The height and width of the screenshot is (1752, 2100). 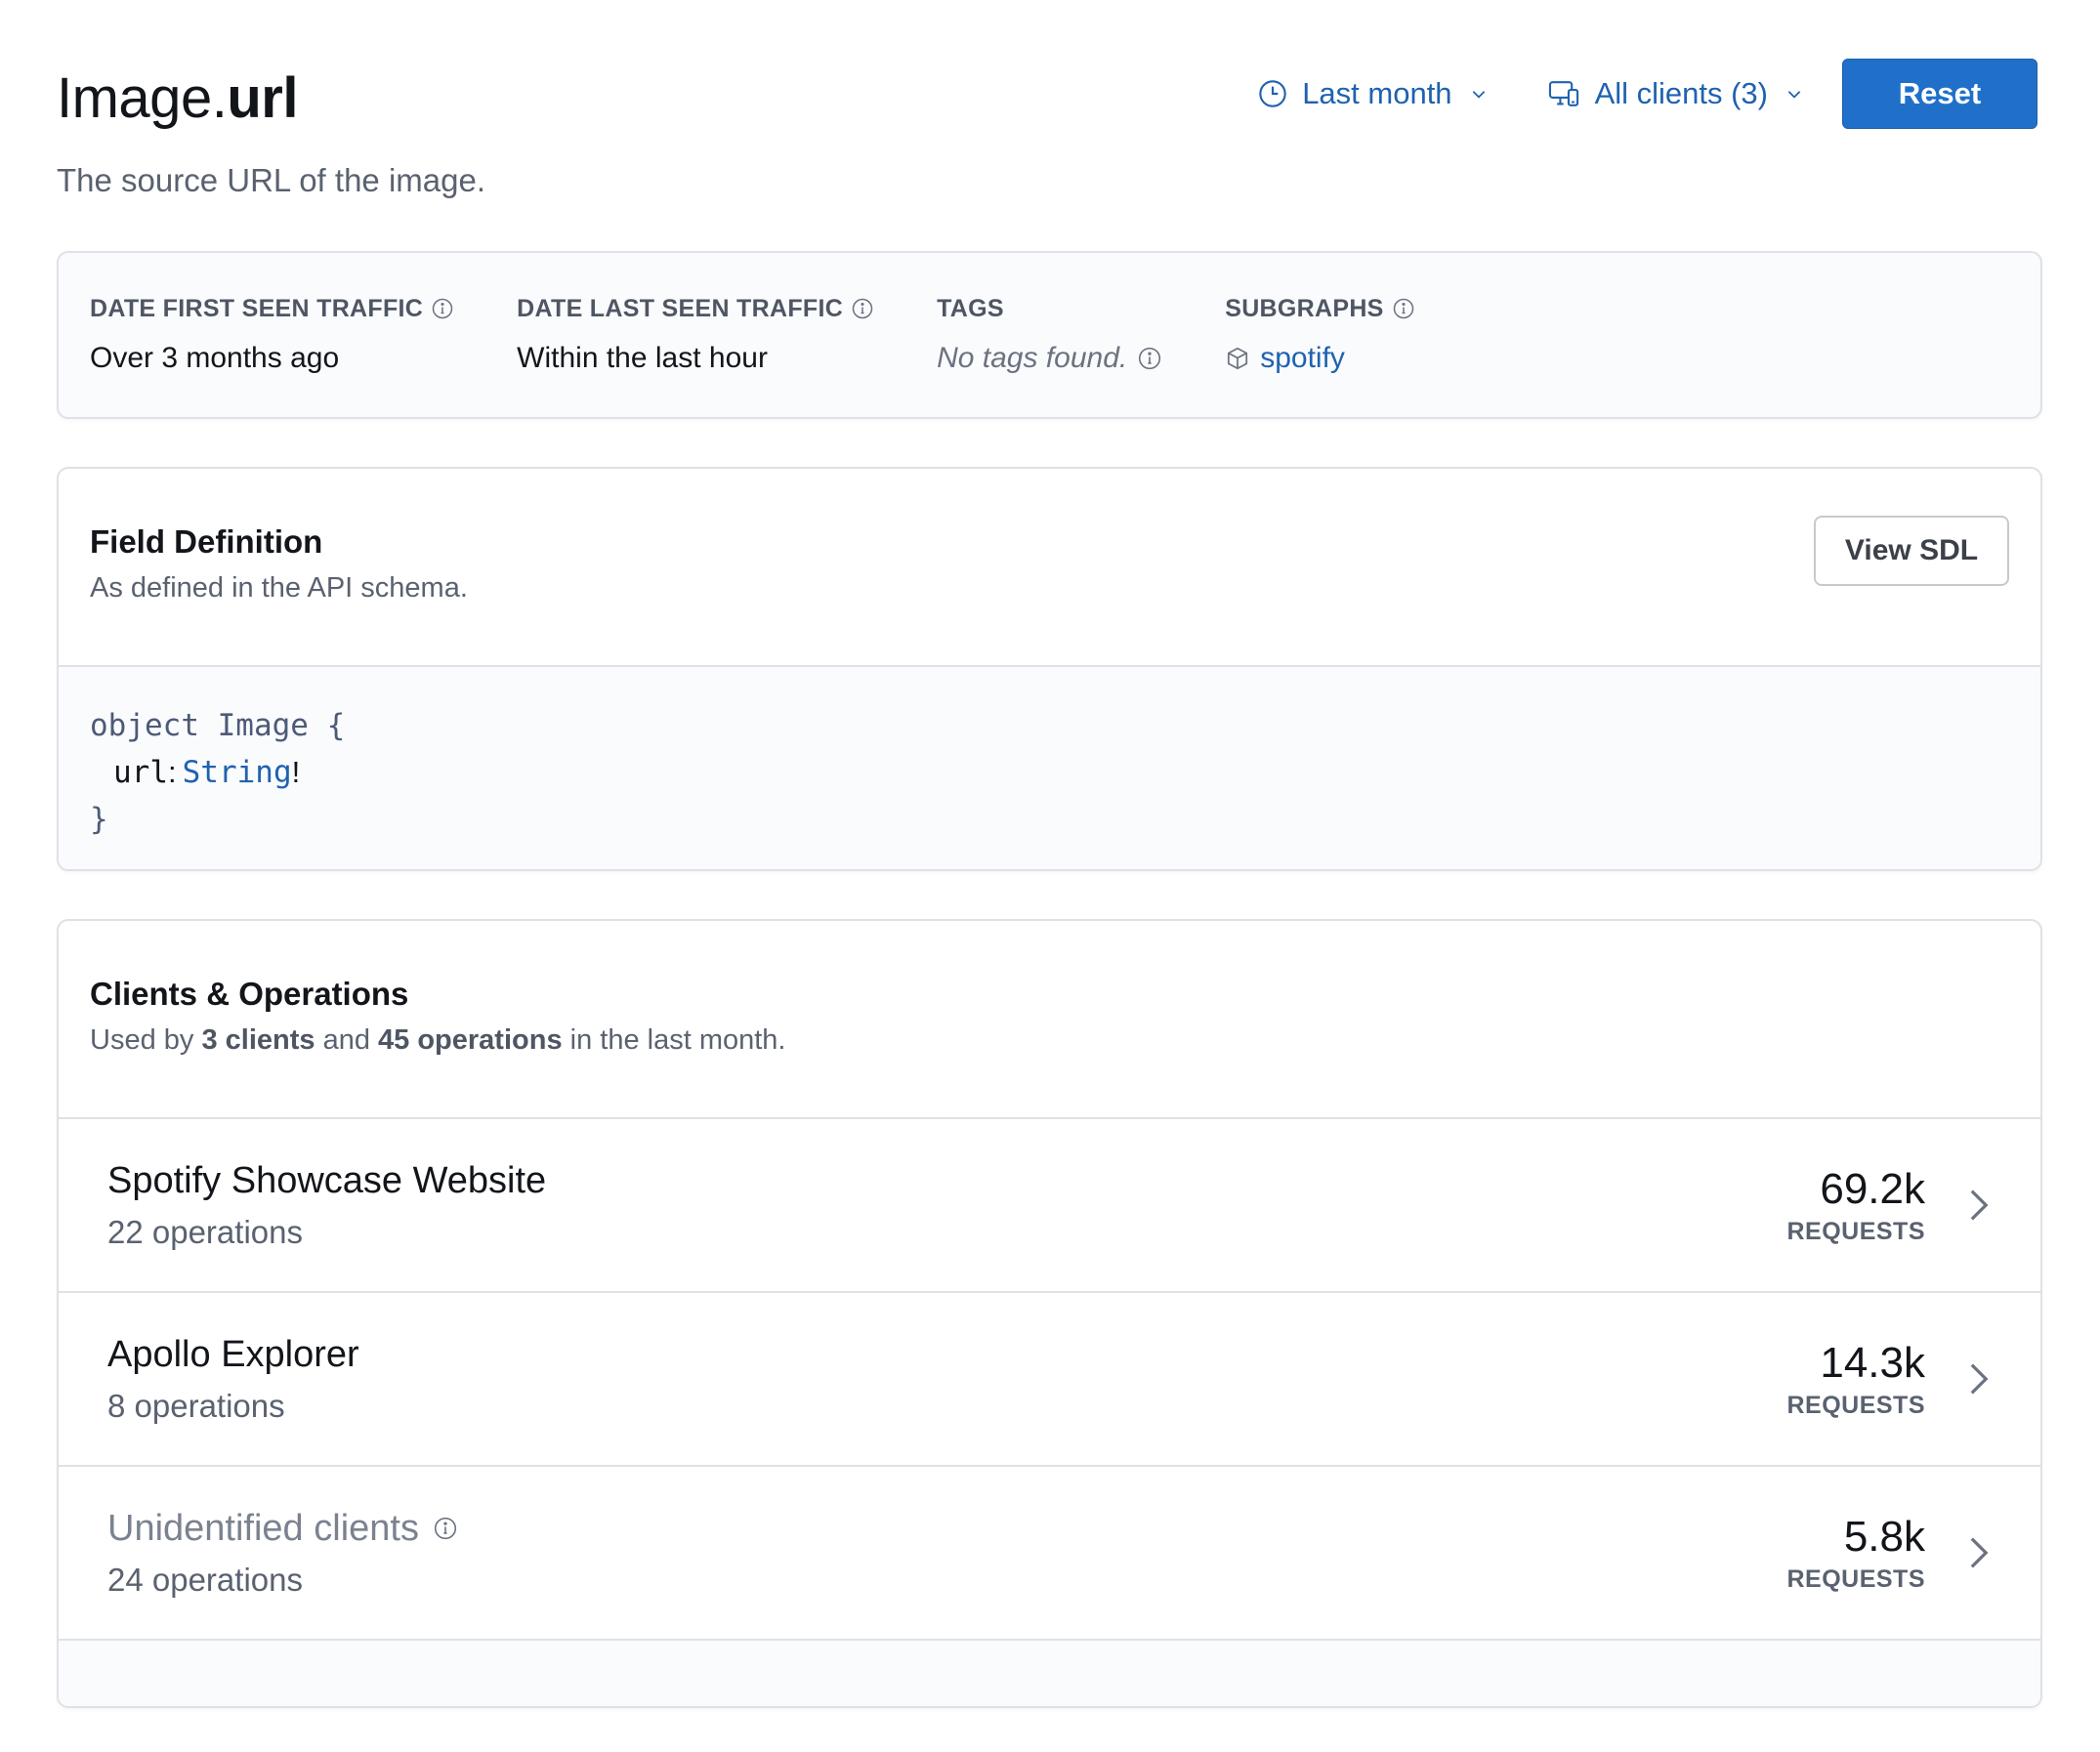 What do you see at coordinates (99, 819) in the screenshot?
I see `code-line-closing: }` at bounding box center [99, 819].